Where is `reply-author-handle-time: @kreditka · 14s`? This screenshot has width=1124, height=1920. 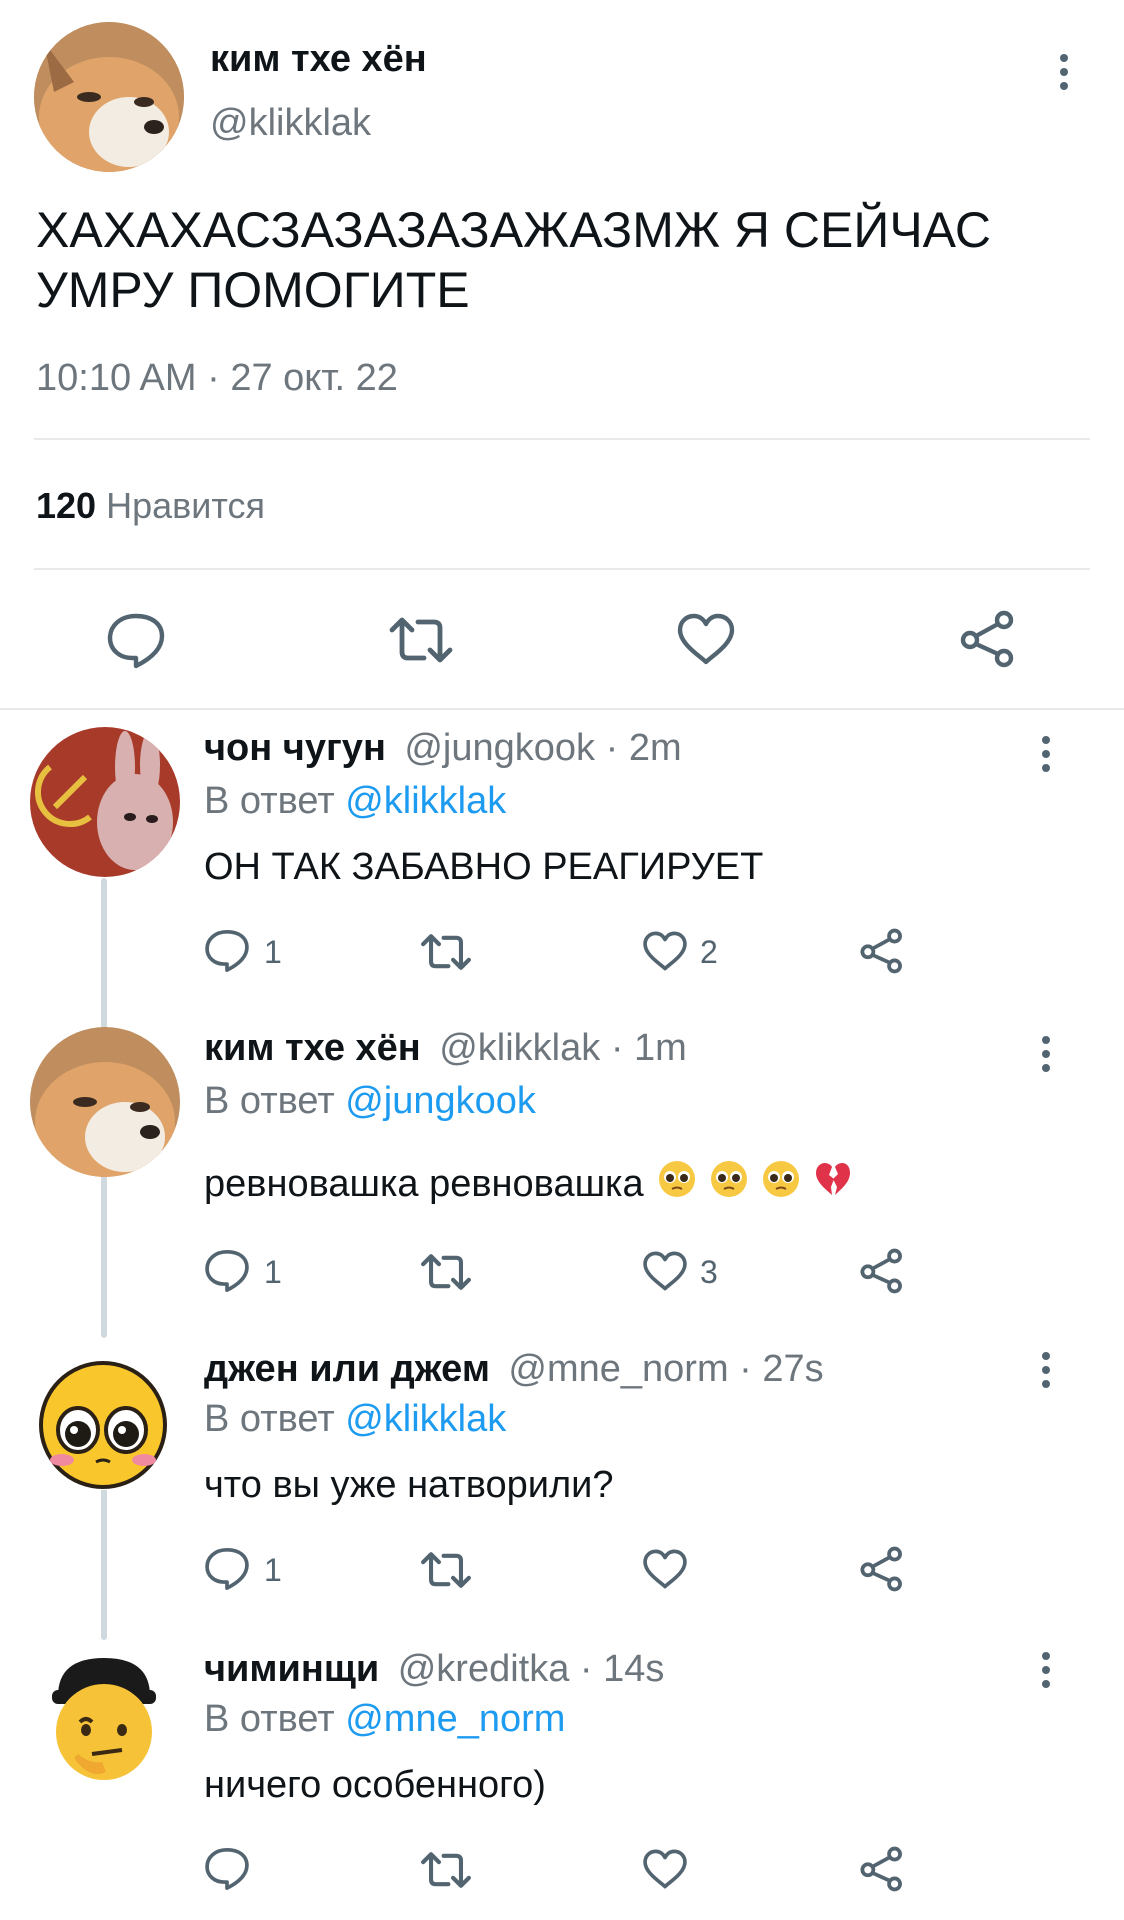
reply-author-handle-time: @kreditka · 14s is located at coordinates (531, 1669).